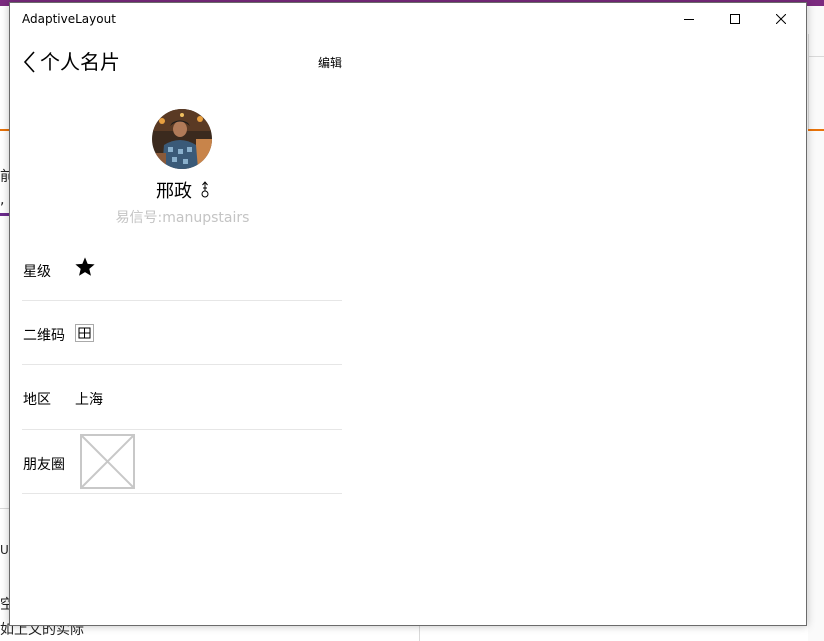  What do you see at coordinates (330, 62) in the screenshot?
I see `edit-button: 编辑` at bounding box center [330, 62].